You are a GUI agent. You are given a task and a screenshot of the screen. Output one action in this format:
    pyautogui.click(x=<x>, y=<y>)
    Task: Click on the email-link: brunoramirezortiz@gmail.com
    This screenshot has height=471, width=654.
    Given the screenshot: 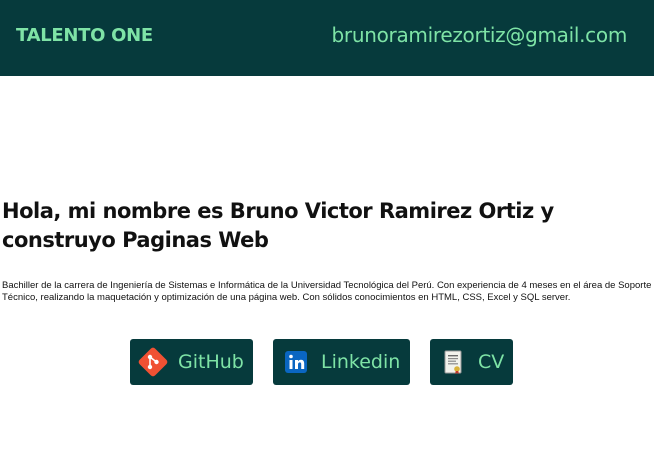 What is the action you would take?
    pyautogui.click(x=480, y=35)
    